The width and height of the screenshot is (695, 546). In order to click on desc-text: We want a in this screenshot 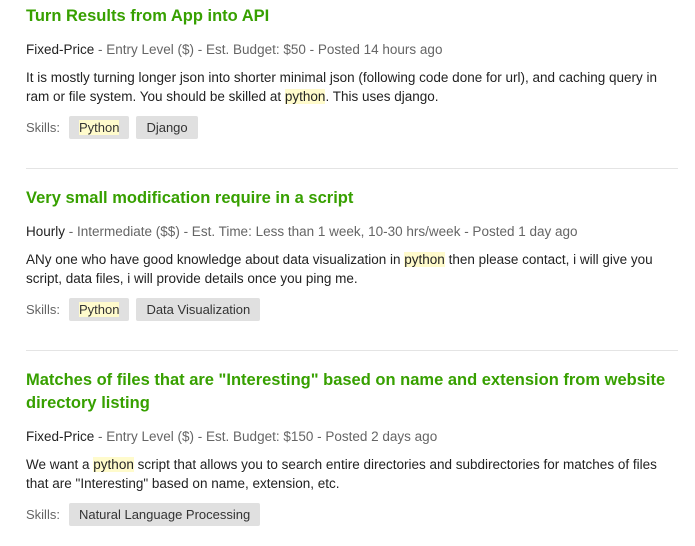, I will do `click(60, 464)`.